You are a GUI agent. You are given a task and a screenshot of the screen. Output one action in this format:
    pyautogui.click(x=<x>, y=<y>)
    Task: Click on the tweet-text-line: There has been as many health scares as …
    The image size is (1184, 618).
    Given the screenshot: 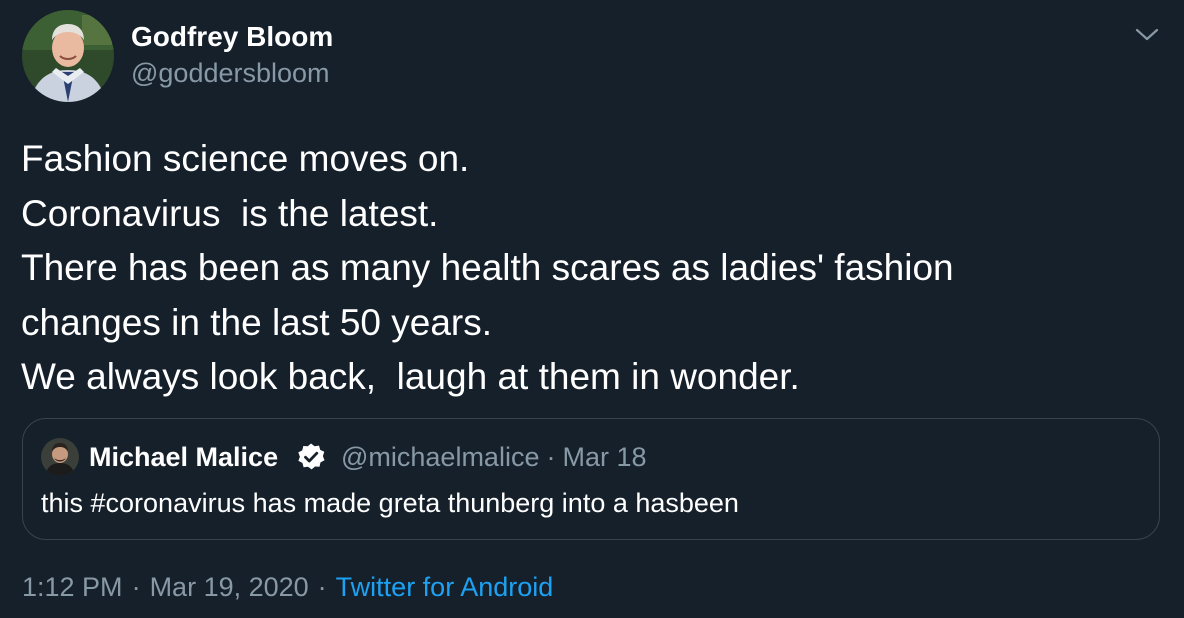 What is the action you would take?
    pyautogui.click(x=487, y=267)
    